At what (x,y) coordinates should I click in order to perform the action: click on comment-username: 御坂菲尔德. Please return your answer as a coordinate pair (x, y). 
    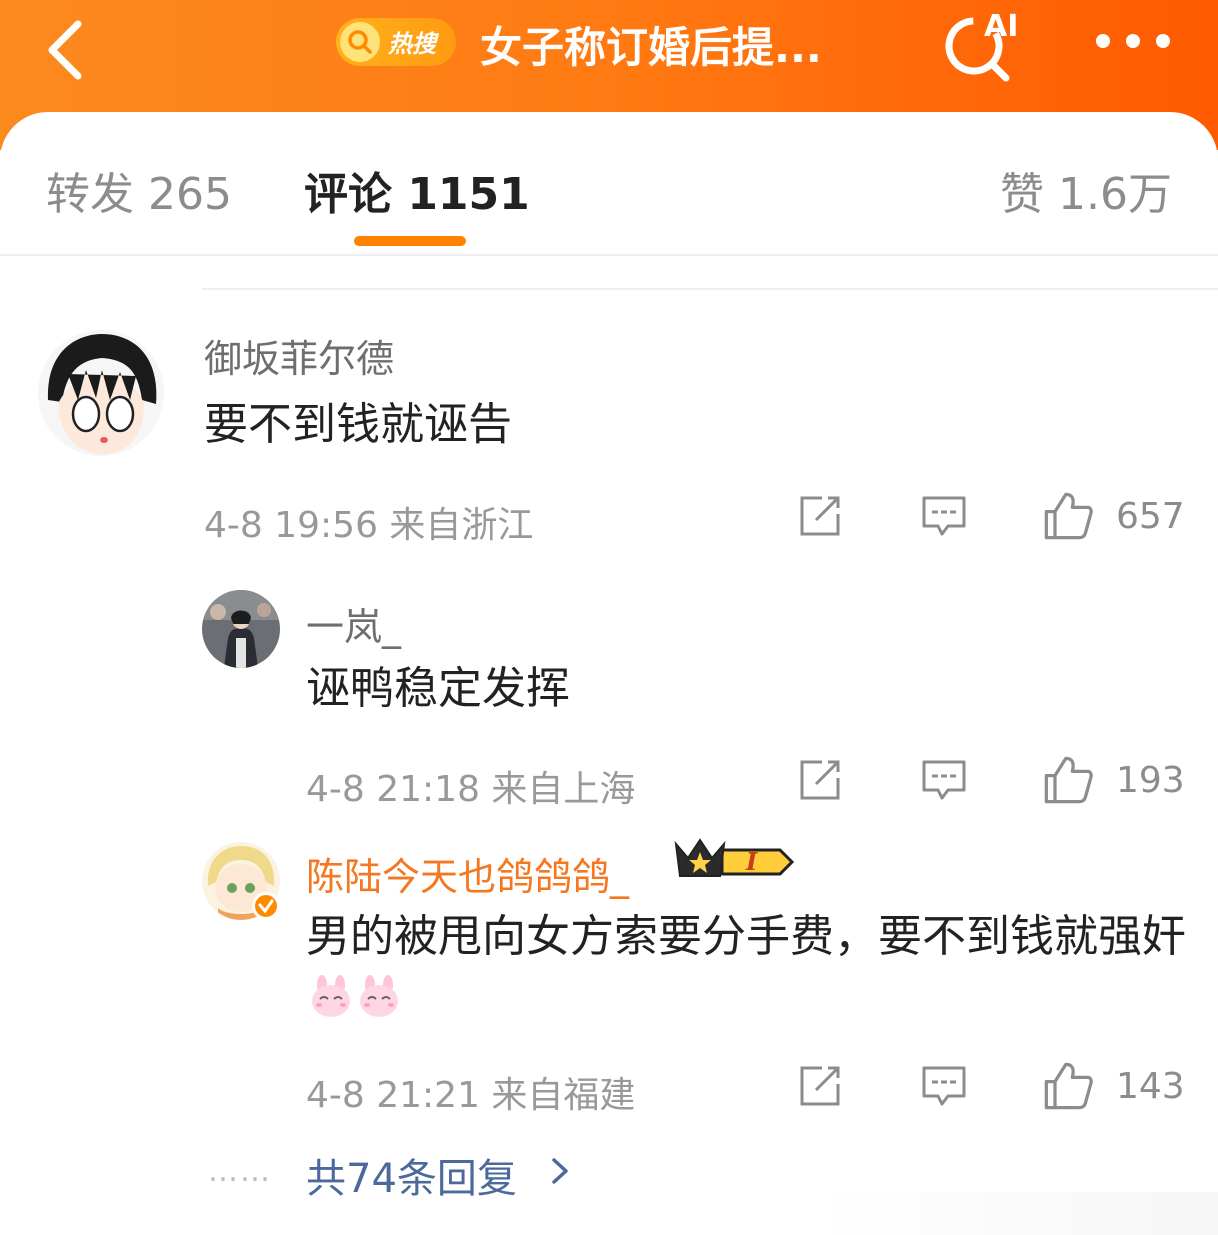
    Looking at the image, I should click on (299, 355).